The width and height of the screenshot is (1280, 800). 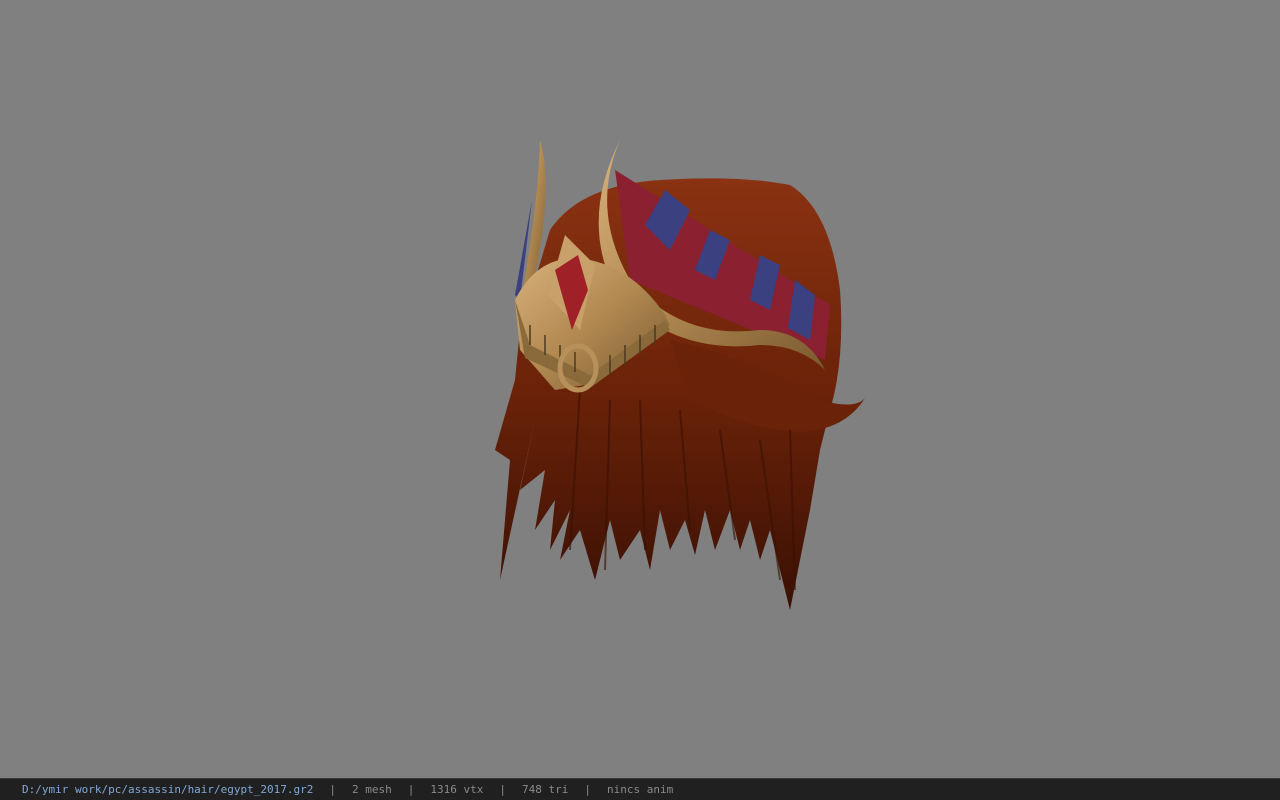 I want to click on animation-status: nincs anim, so click(x=640, y=789).